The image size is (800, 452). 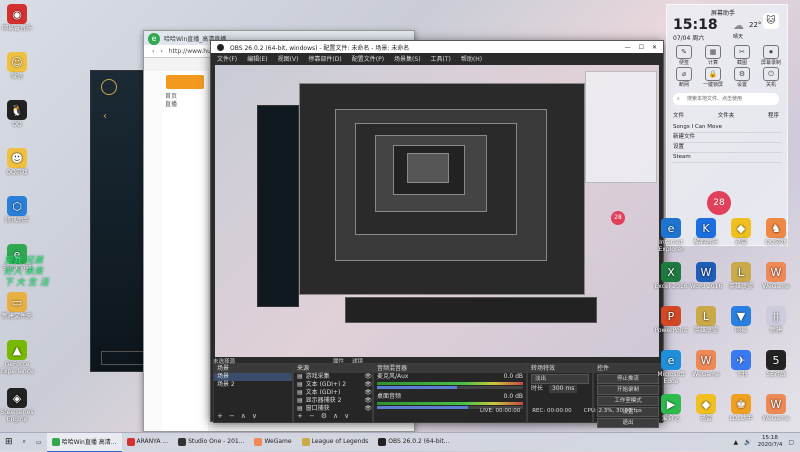 What do you see at coordinates (220, 416) in the screenshot?
I see `add-icon: +` at bounding box center [220, 416].